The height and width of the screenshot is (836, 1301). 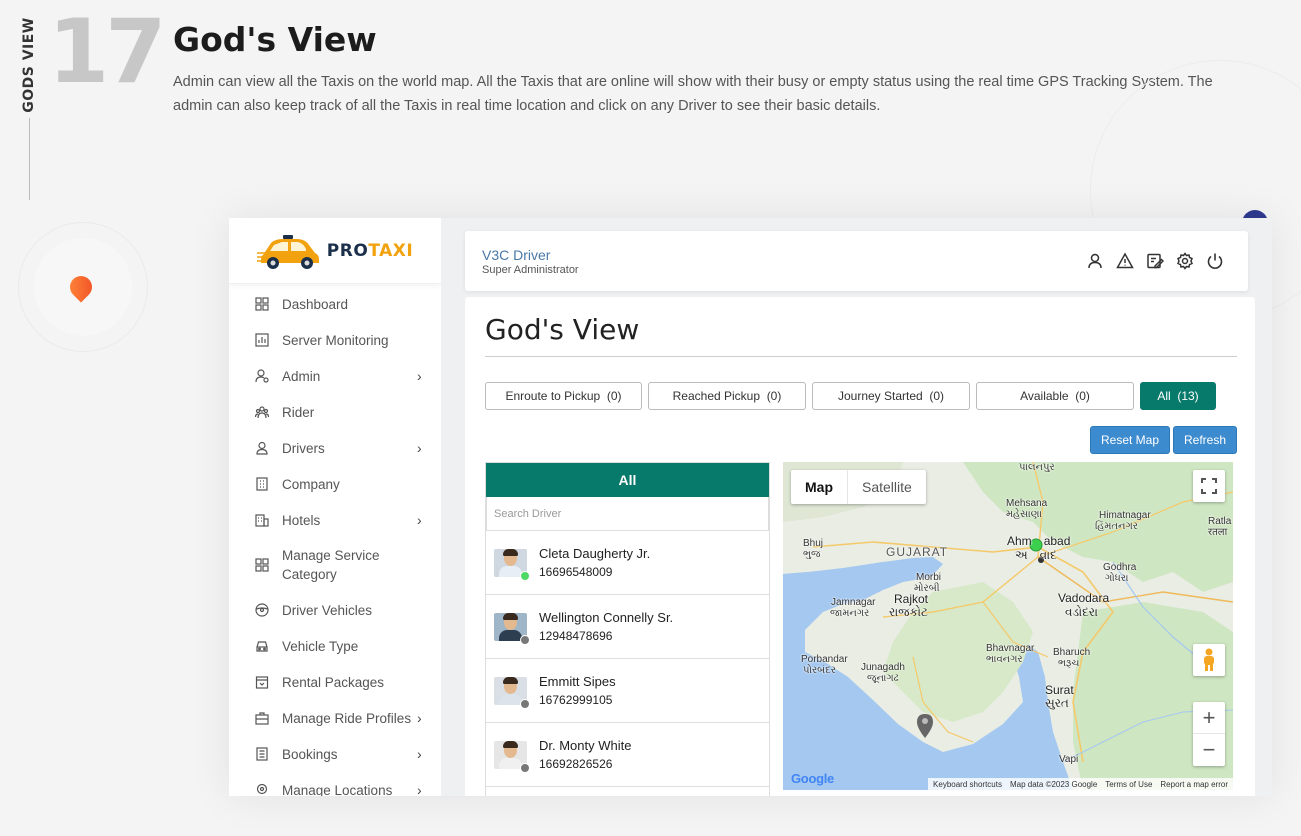 I want to click on map-label: Ahm abad, so click(x=1038, y=541).